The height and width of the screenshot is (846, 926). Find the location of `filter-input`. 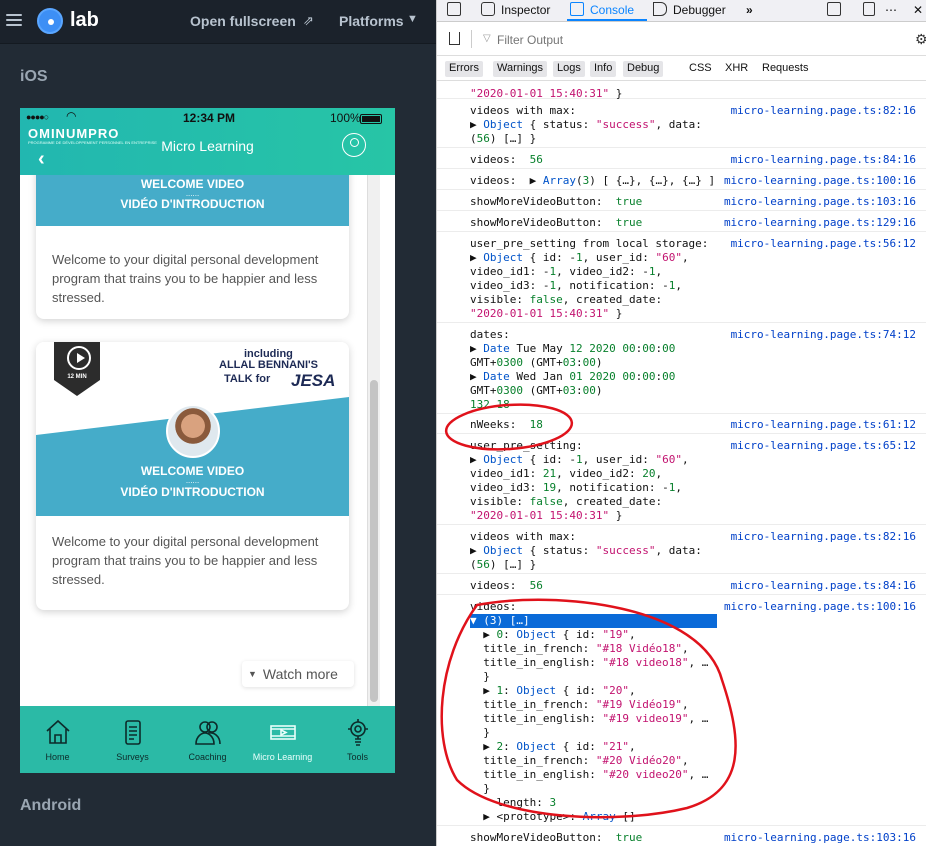

filter-input is located at coordinates (687, 40).